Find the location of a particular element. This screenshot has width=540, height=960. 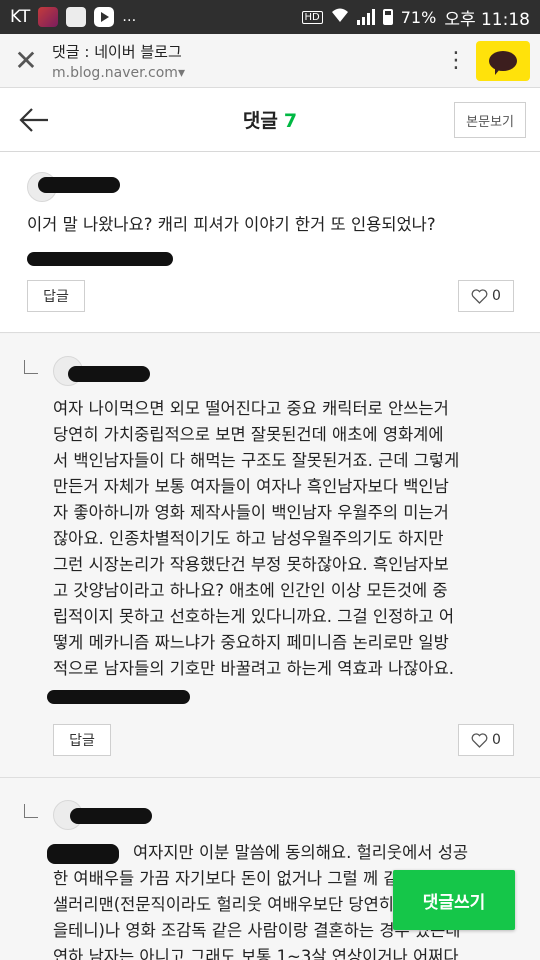

write-comment-button: 댓글쓰기 is located at coordinates (454, 900).